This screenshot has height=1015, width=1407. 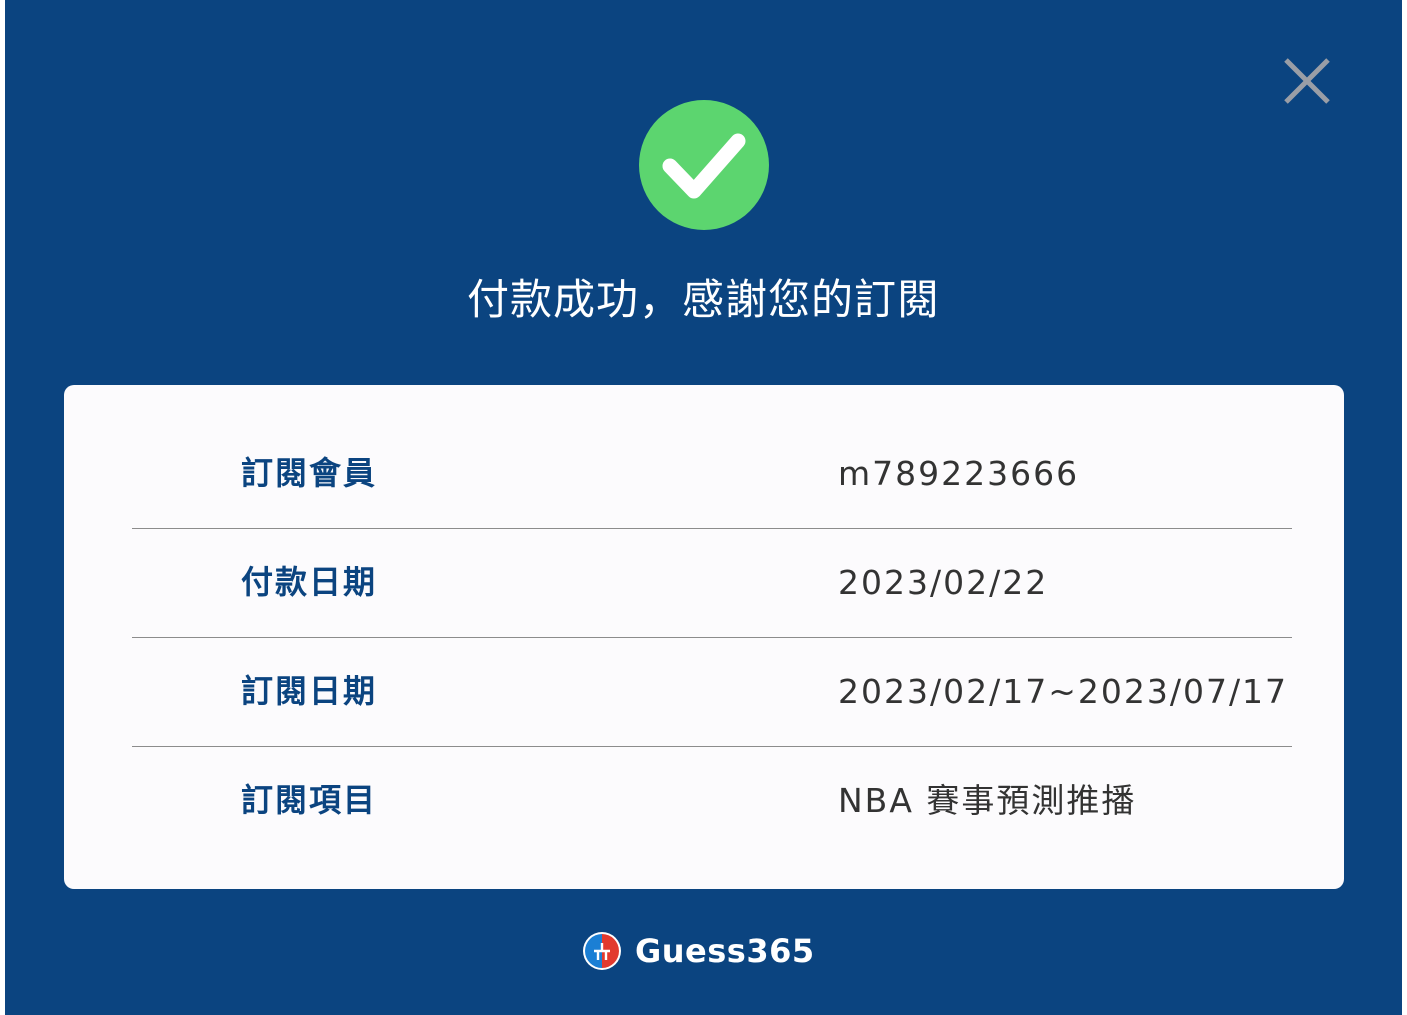 I want to click on detail-row-subscription-item: 訂閱項目 NBA 賽事預測推播, so click(x=712, y=800).